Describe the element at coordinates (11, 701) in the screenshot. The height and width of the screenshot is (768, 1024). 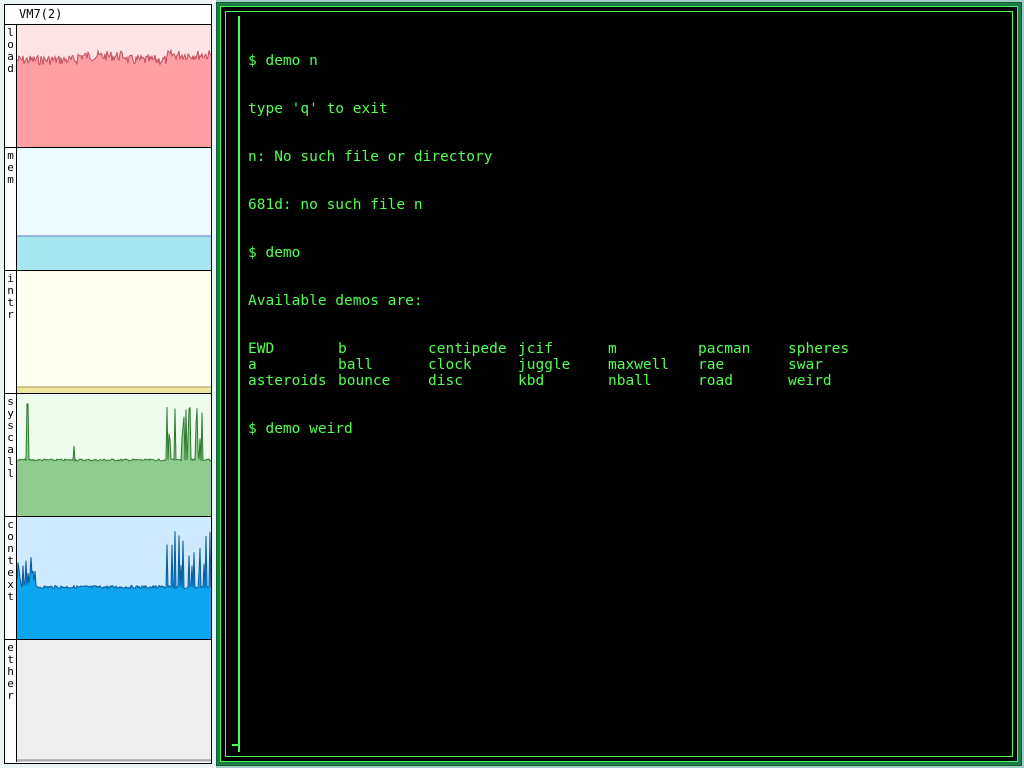
I see `graph-label-ether: ether` at that location.